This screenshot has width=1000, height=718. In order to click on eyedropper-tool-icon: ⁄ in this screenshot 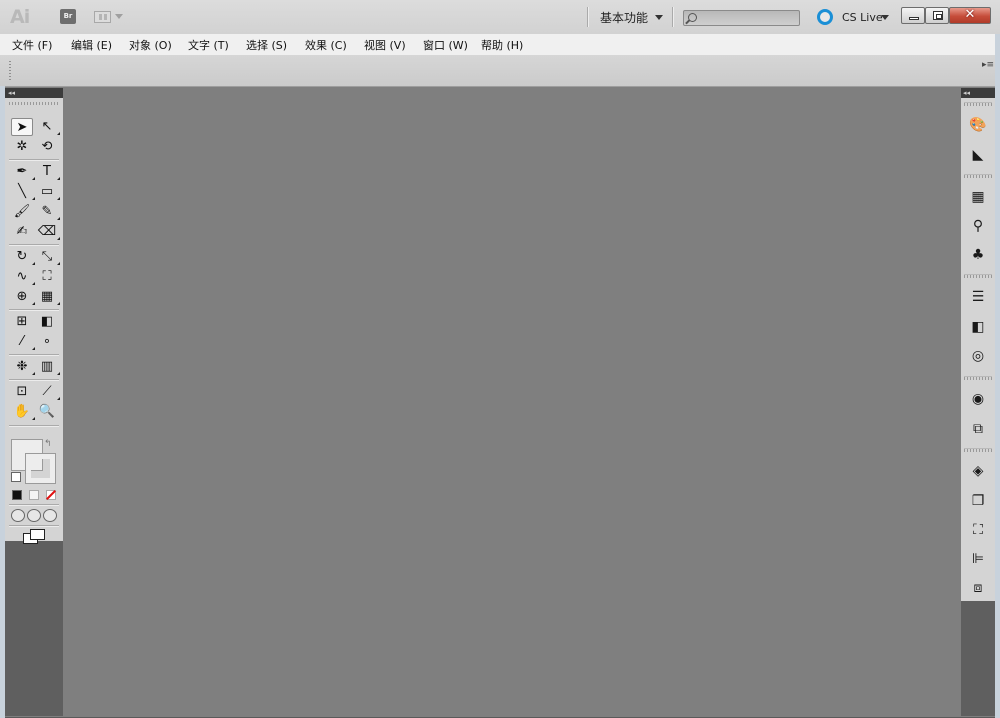, I will do `click(23, 342)`.